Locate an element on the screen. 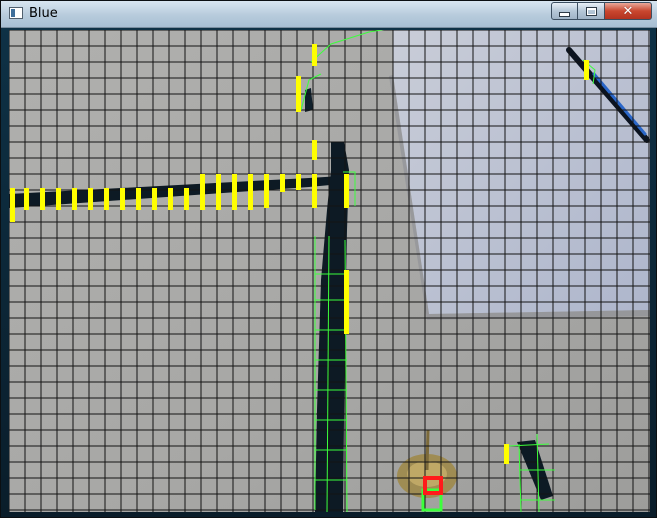 Image resolution: width=657 pixels, height=518 pixels. minimize-icon is located at coordinates (564, 14).